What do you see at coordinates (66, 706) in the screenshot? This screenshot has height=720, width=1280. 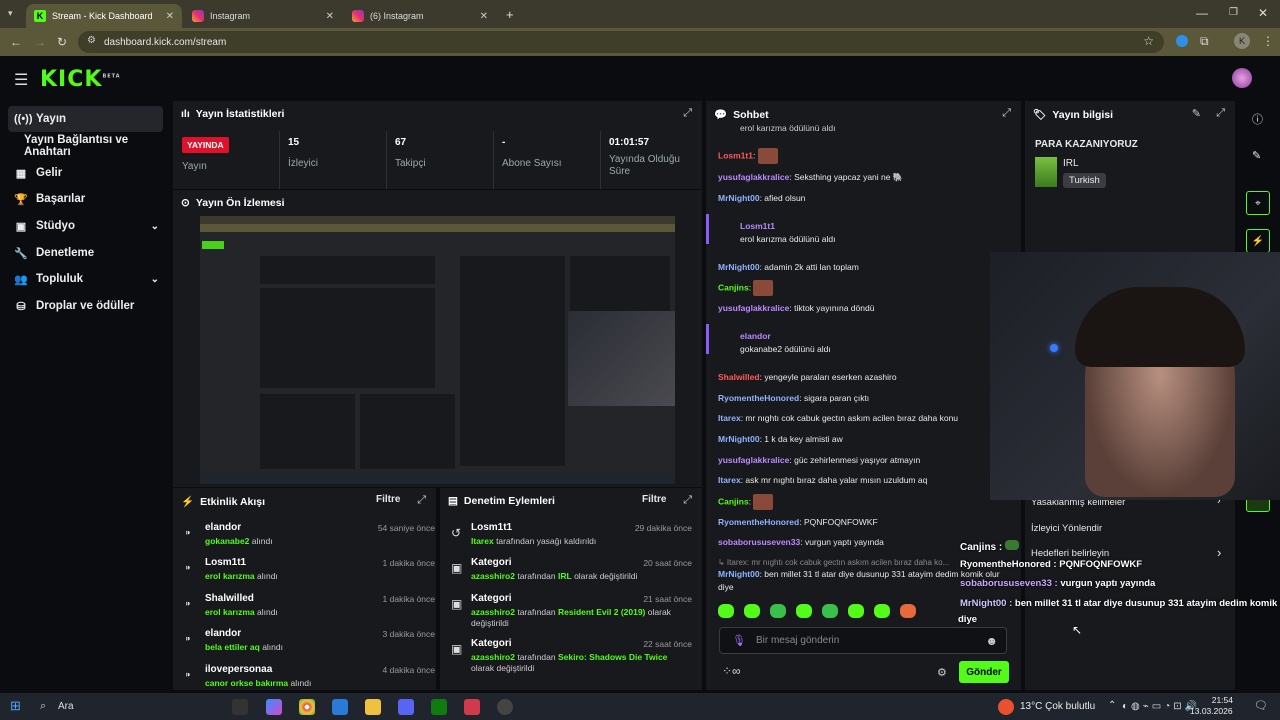 I see `taskbar-search: Ara` at bounding box center [66, 706].